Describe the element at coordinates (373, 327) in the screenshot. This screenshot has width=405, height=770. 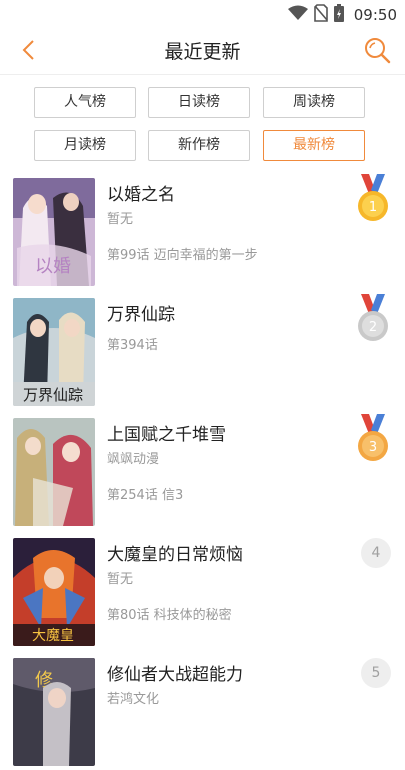
I see `rank-number: 2` at that location.